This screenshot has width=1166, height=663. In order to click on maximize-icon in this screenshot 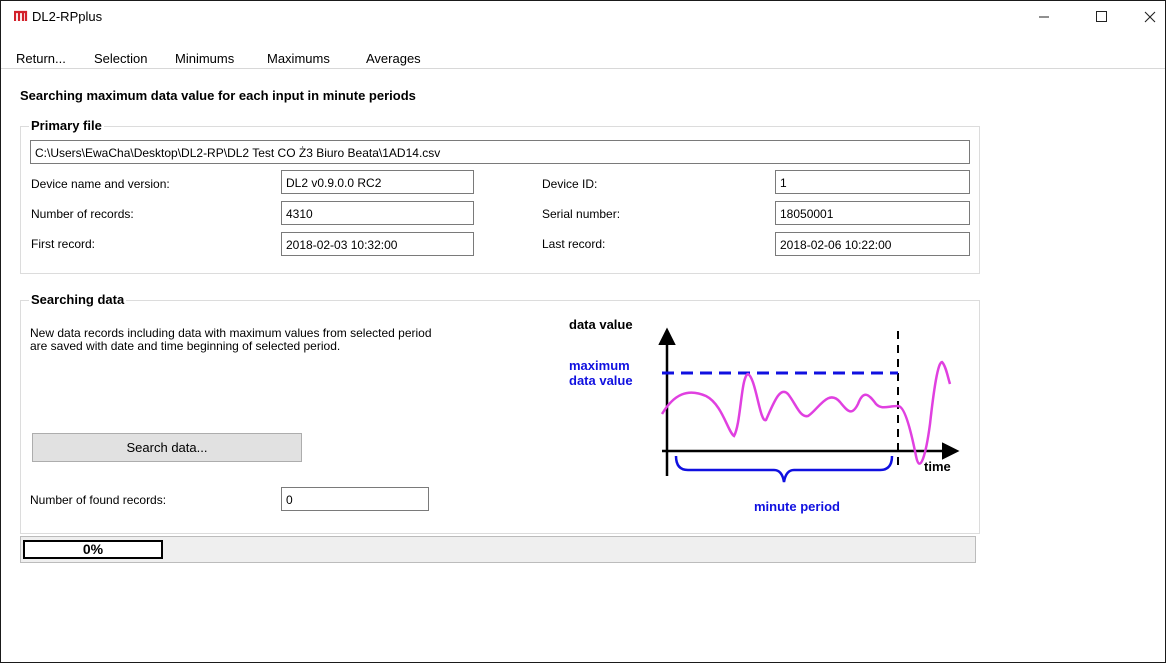, I will do `click(1101, 16)`.